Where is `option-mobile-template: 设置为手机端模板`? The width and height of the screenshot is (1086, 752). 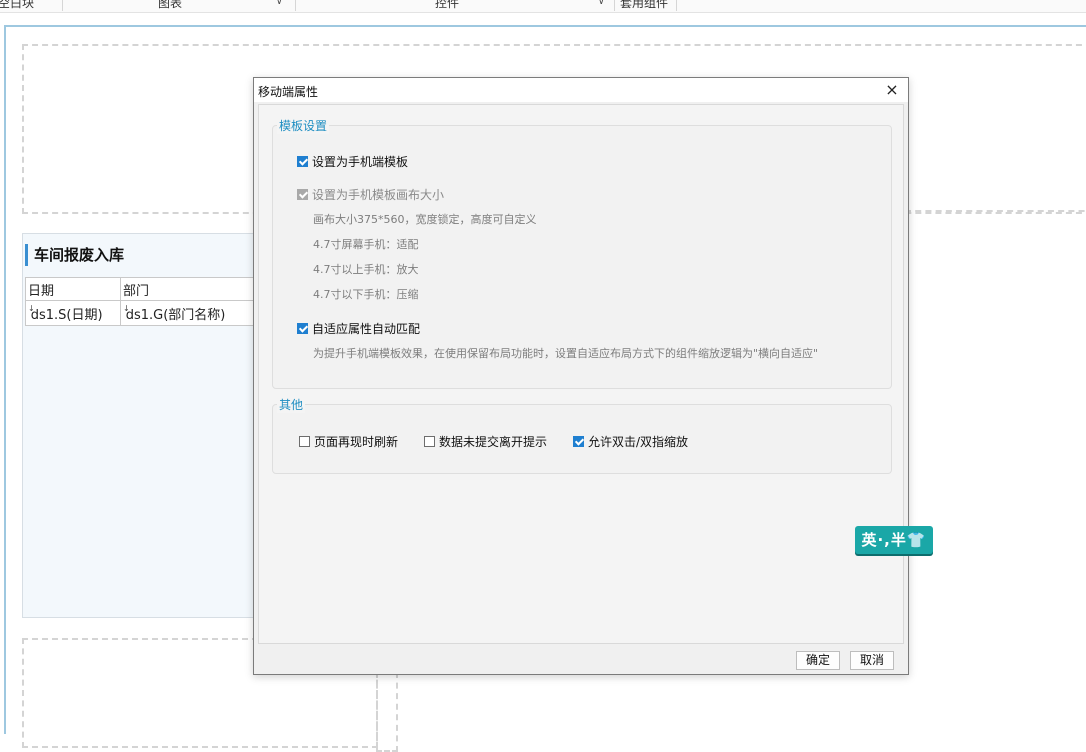 option-mobile-template: 设置为手机端模板 is located at coordinates (352, 161).